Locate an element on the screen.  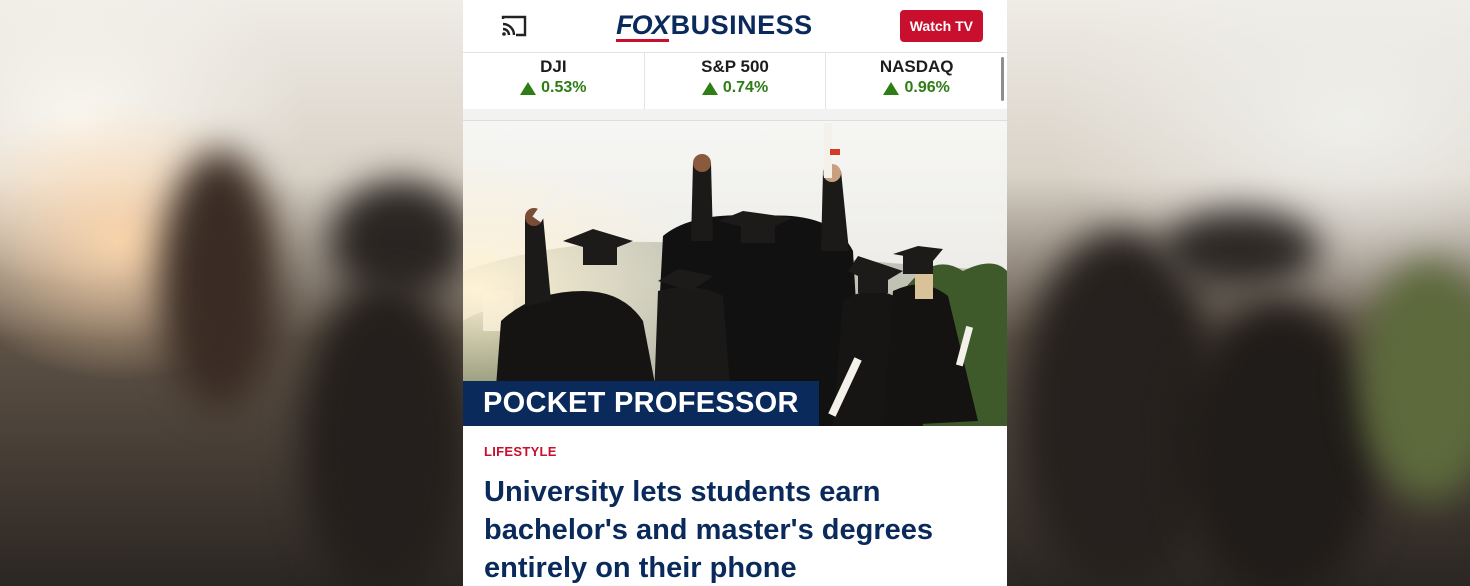
logo-fox: FOX is located at coordinates (643, 26).